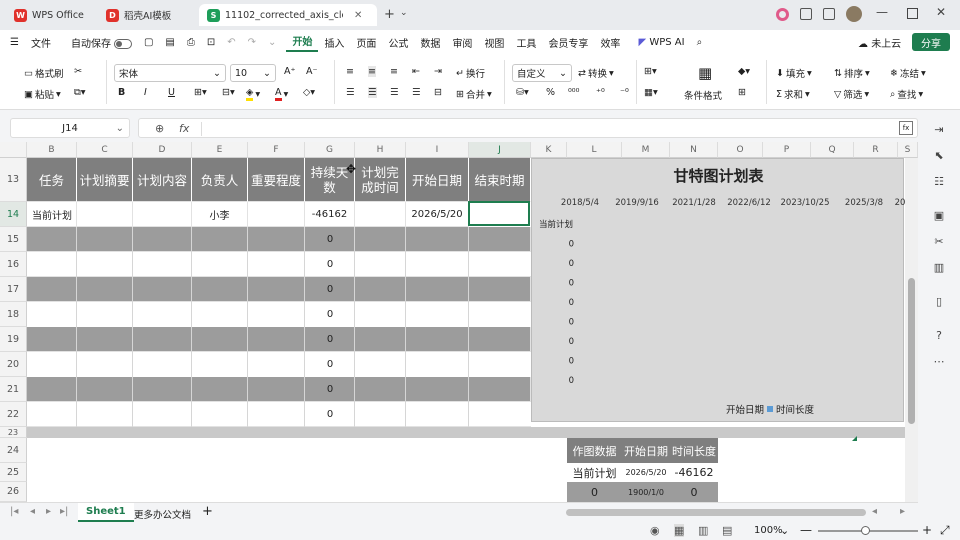 This screenshot has width=960, height=540. What do you see at coordinates (661, 42) in the screenshot?
I see `wps-ai-button: ◤ WPS AI` at bounding box center [661, 42].